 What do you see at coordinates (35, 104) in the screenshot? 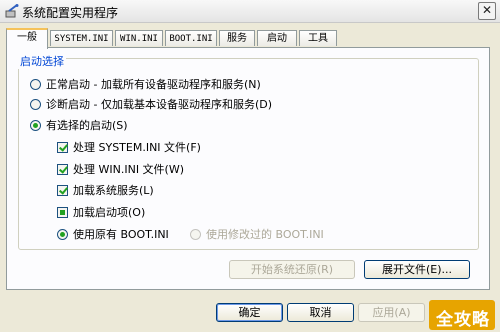
I see `diagnostic-startup-radio` at bounding box center [35, 104].